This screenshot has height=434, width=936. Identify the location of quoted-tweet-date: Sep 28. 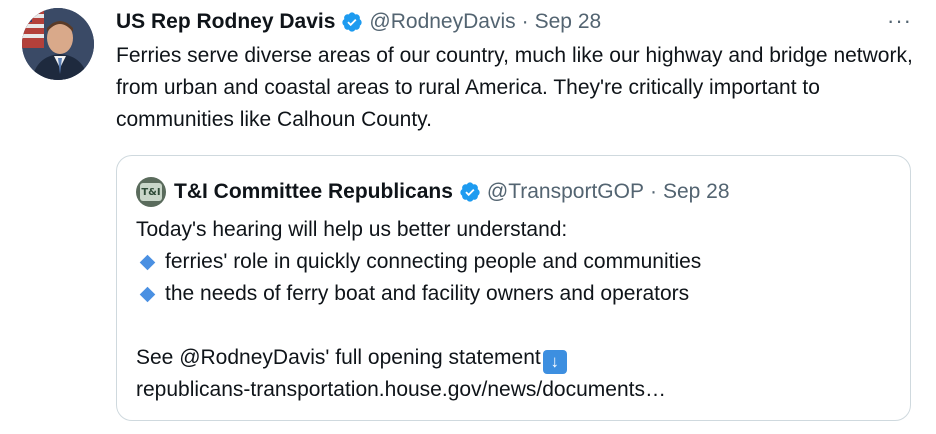
(696, 191).